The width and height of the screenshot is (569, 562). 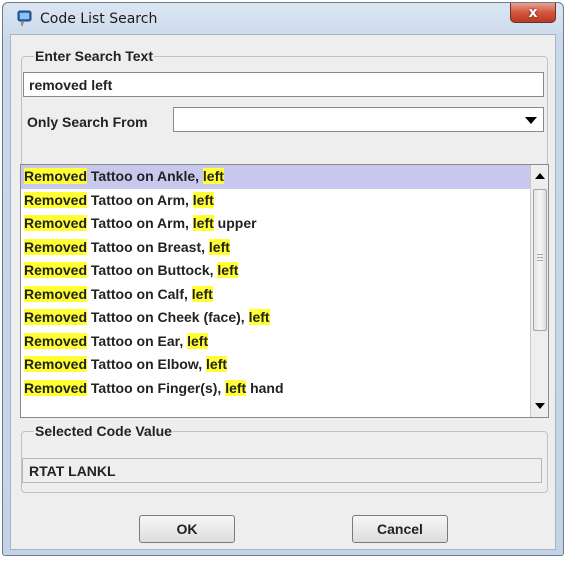 I want to click on list-item: Removed Tattoo on Cheek (face), left, so click(x=275, y=318).